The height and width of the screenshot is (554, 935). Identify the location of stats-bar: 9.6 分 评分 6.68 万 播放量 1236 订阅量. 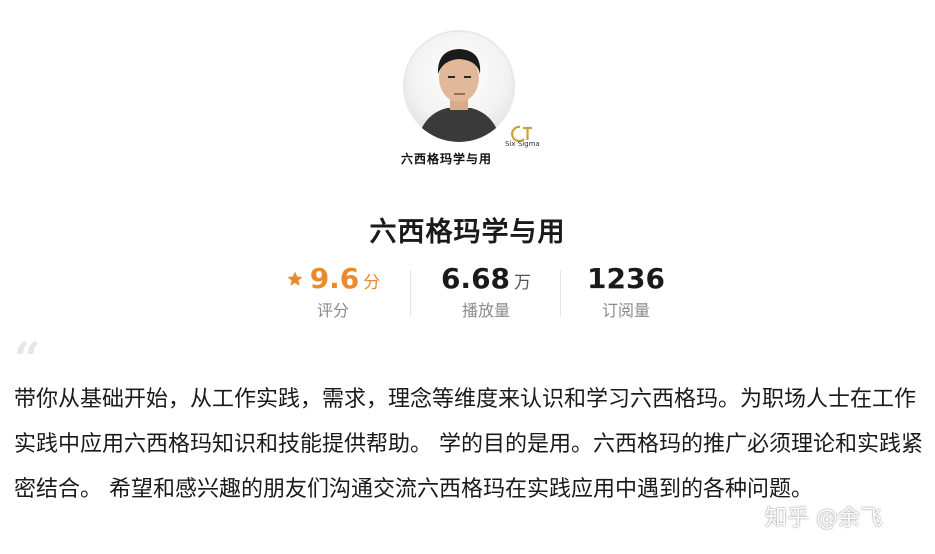
(467, 292).